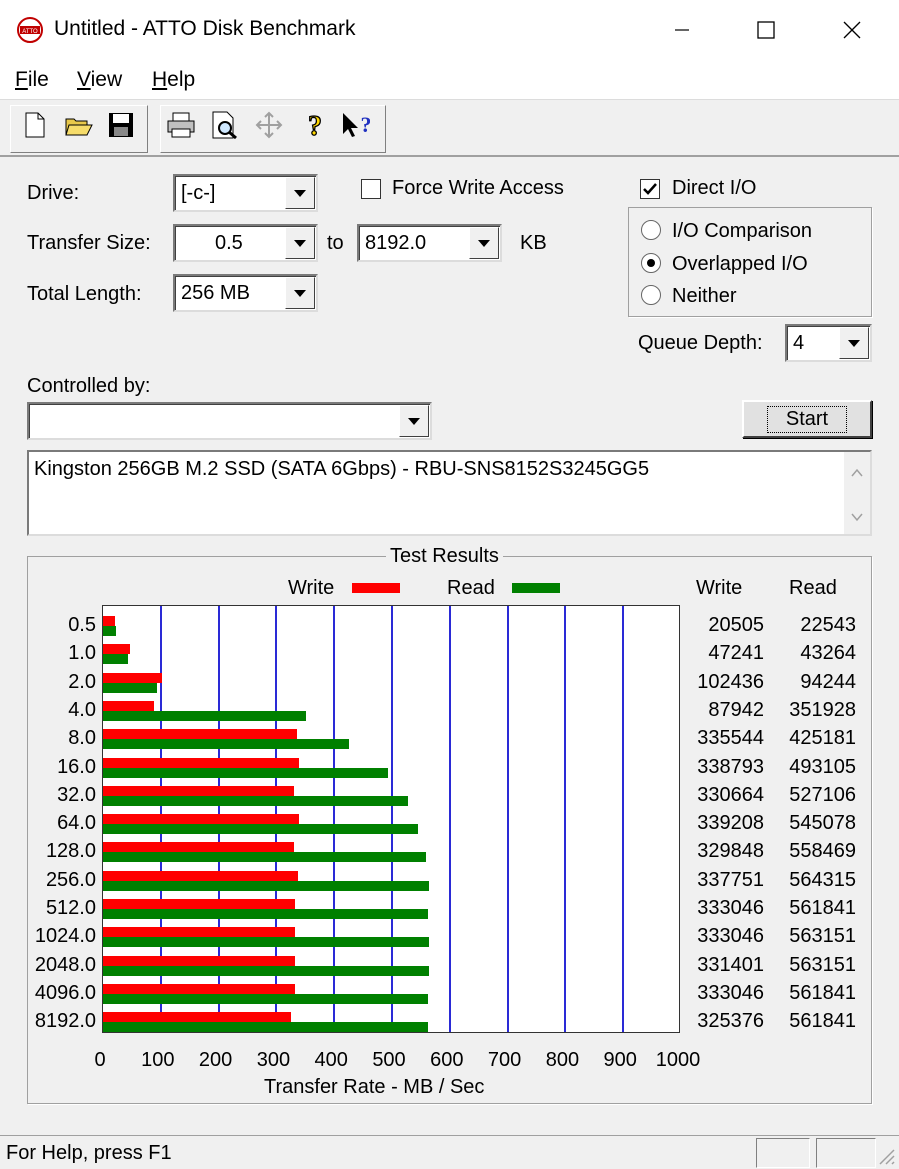 This screenshot has height=1169, width=899. What do you see at coordinates (766, 30) in the screenshot?
I see `maximize-button` at bounding box center [766, 30].